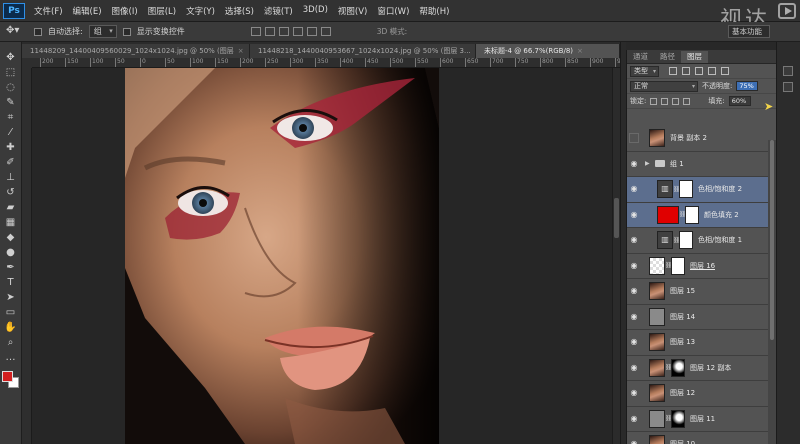  I want to click on fill-input: 60%, so click(739, 101).